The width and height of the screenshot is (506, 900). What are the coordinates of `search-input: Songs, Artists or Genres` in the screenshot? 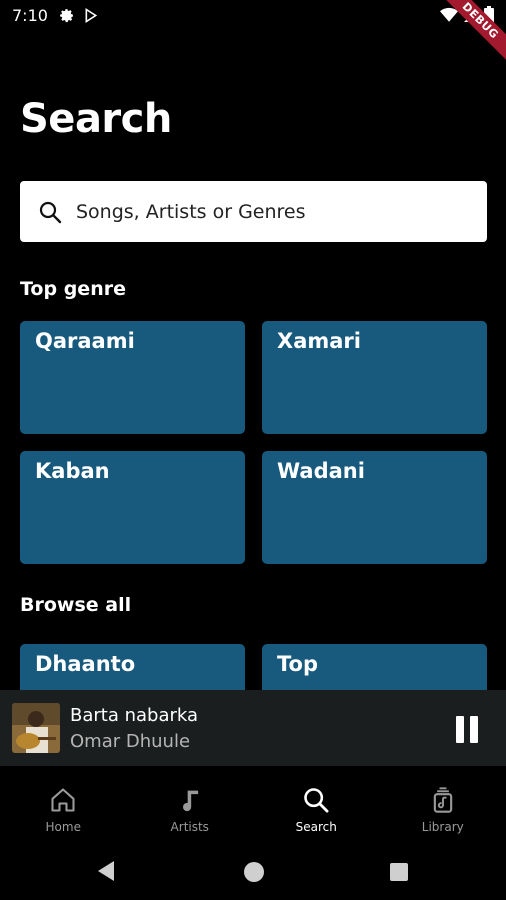 It's located at (253, 211).